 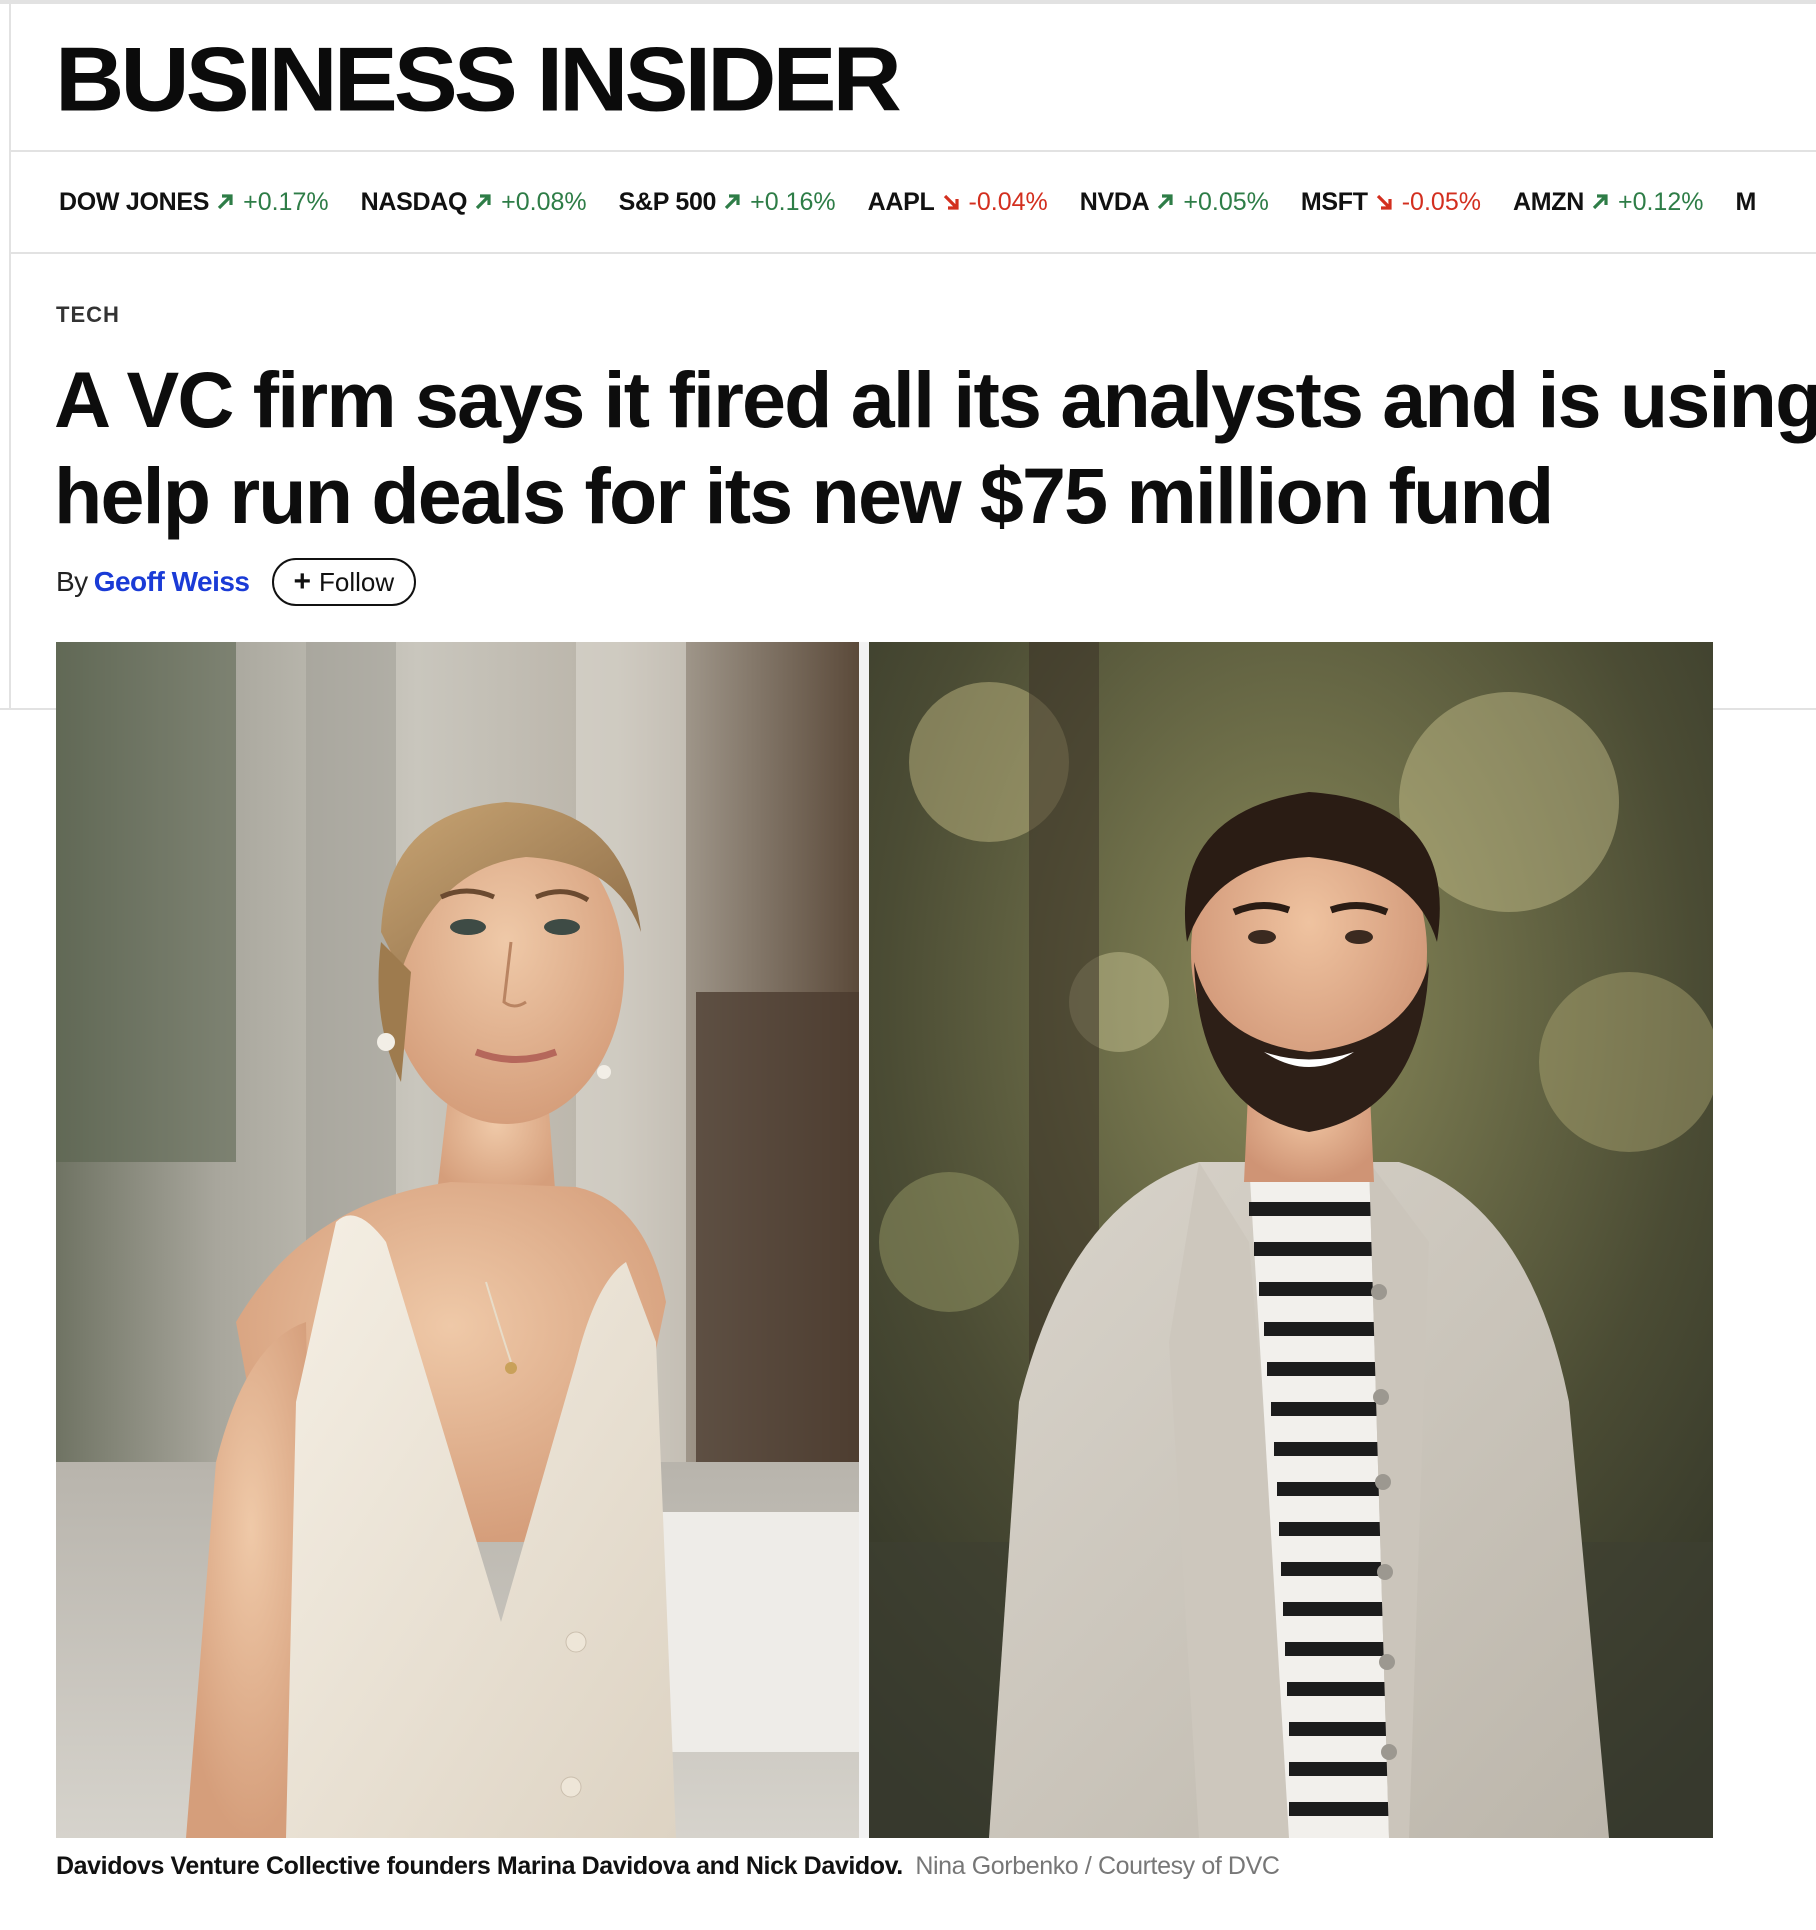 What do you see at coordinates (913, 78) in the screenshot?
I see `site-header: BUSINESS INSIDER` at bounding box center [913, 78].